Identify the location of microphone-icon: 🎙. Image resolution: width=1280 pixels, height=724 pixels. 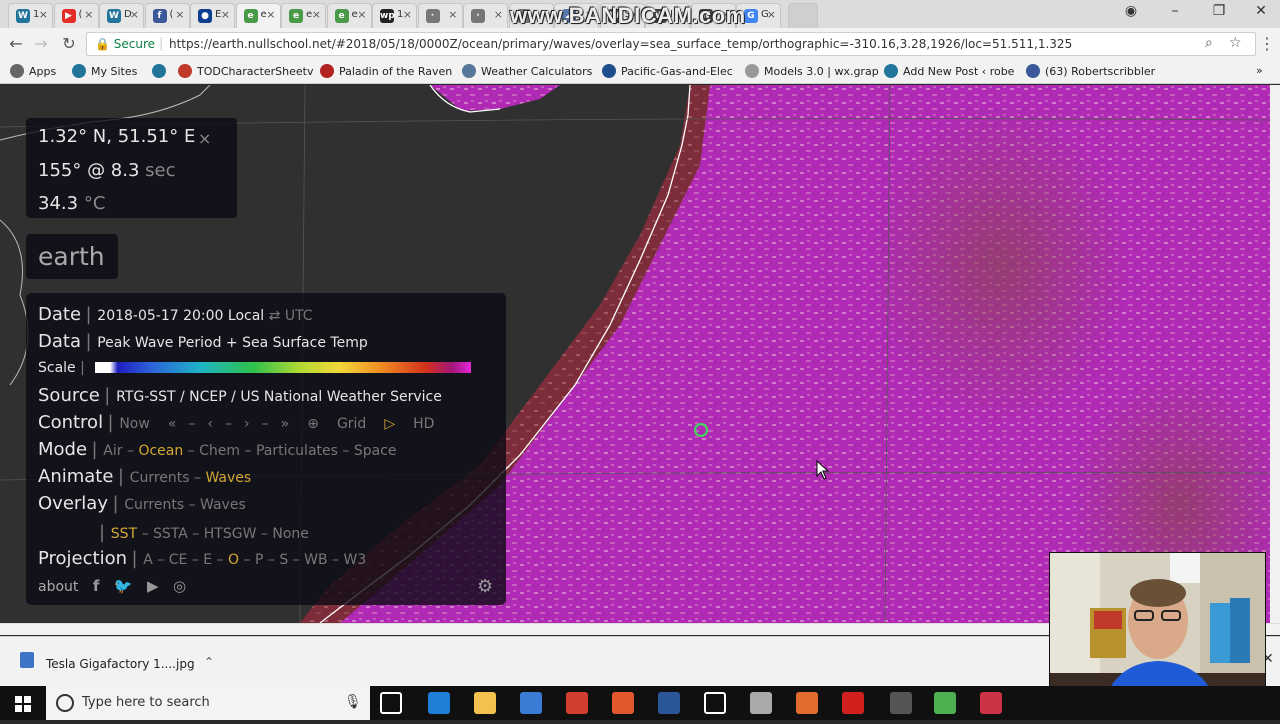
(353, 702).